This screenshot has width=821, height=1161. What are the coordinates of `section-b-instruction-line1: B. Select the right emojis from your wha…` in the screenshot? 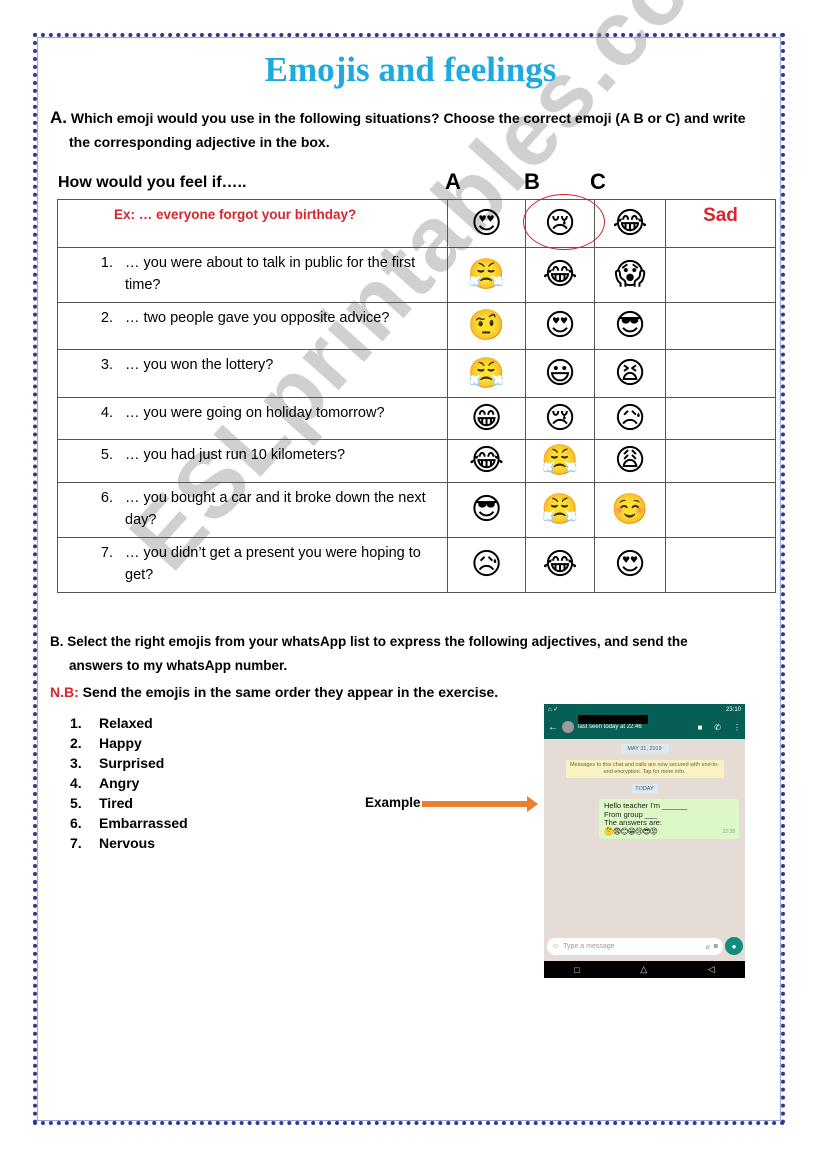 It's located at (369, 641).